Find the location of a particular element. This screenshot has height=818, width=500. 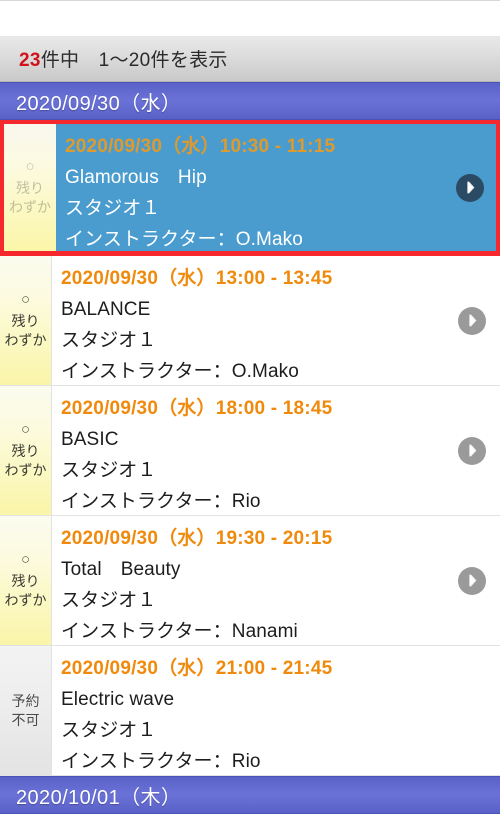

result-count-text: 23件中 1〜20件を表示 is located at coordinates (123, 58).